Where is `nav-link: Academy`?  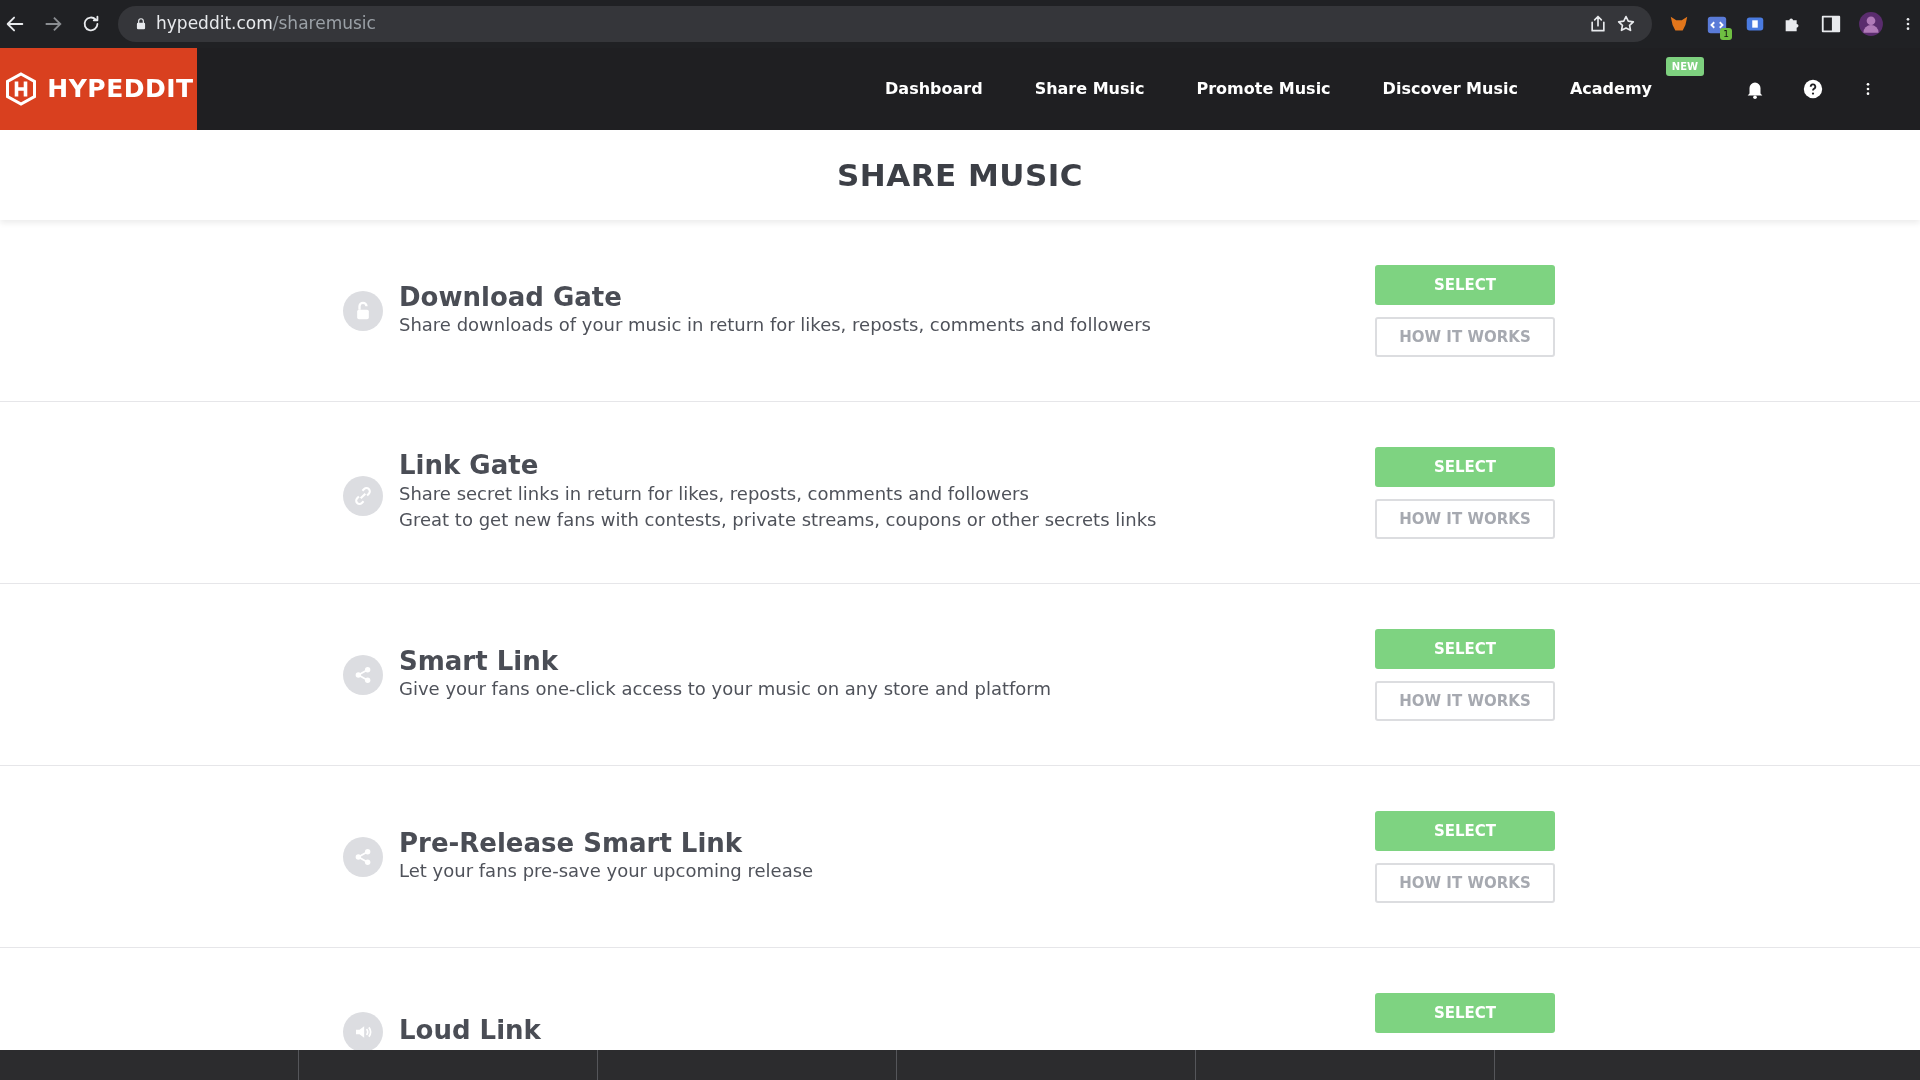
nav-link: Academy is located at coordinates (1610, 88).